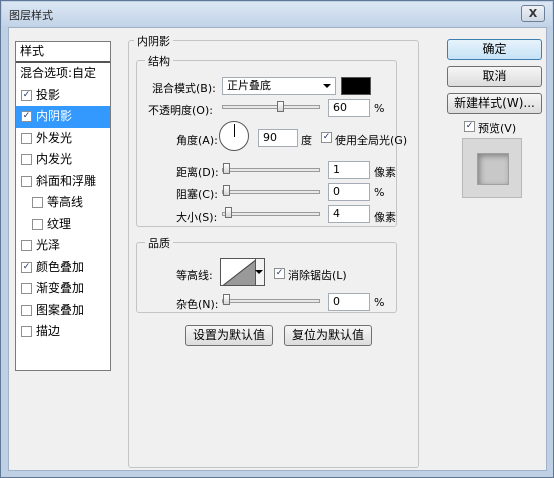 The image size is (554, 478). What do you see at coordinates (180, 110) in the screenshot?
I see `opacity-label: 不透明度(O):` at bounding box center [180, 110].